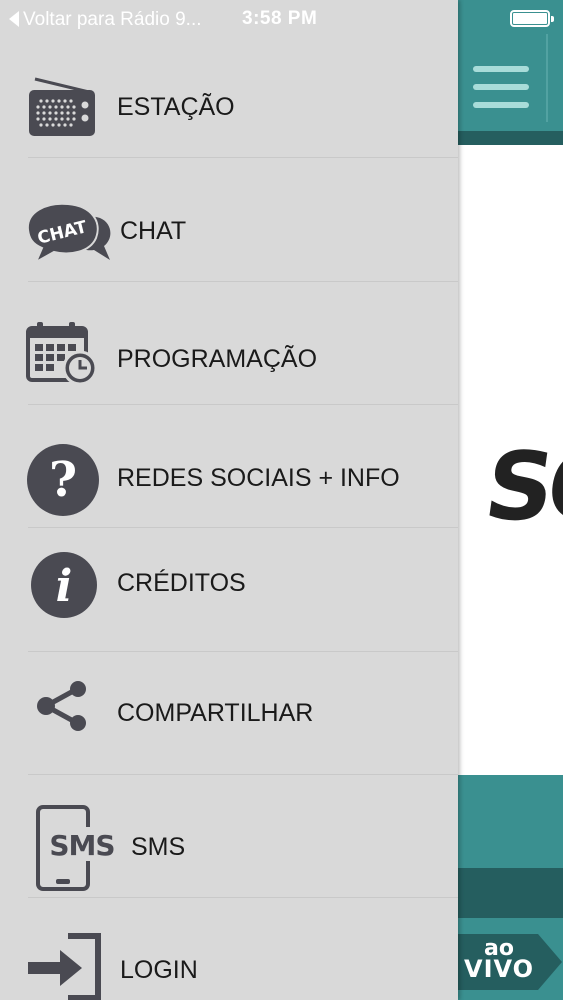  Describe the element at coordinates (229, 949) in the screenshot. I see `menu-item-login: LOGIN` at that location.